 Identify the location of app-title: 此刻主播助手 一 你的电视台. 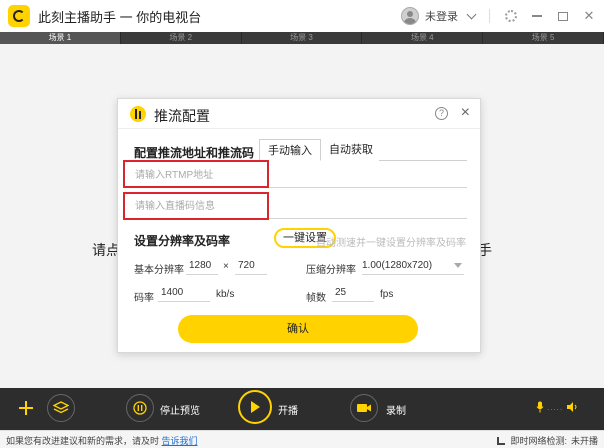
(120, 17).